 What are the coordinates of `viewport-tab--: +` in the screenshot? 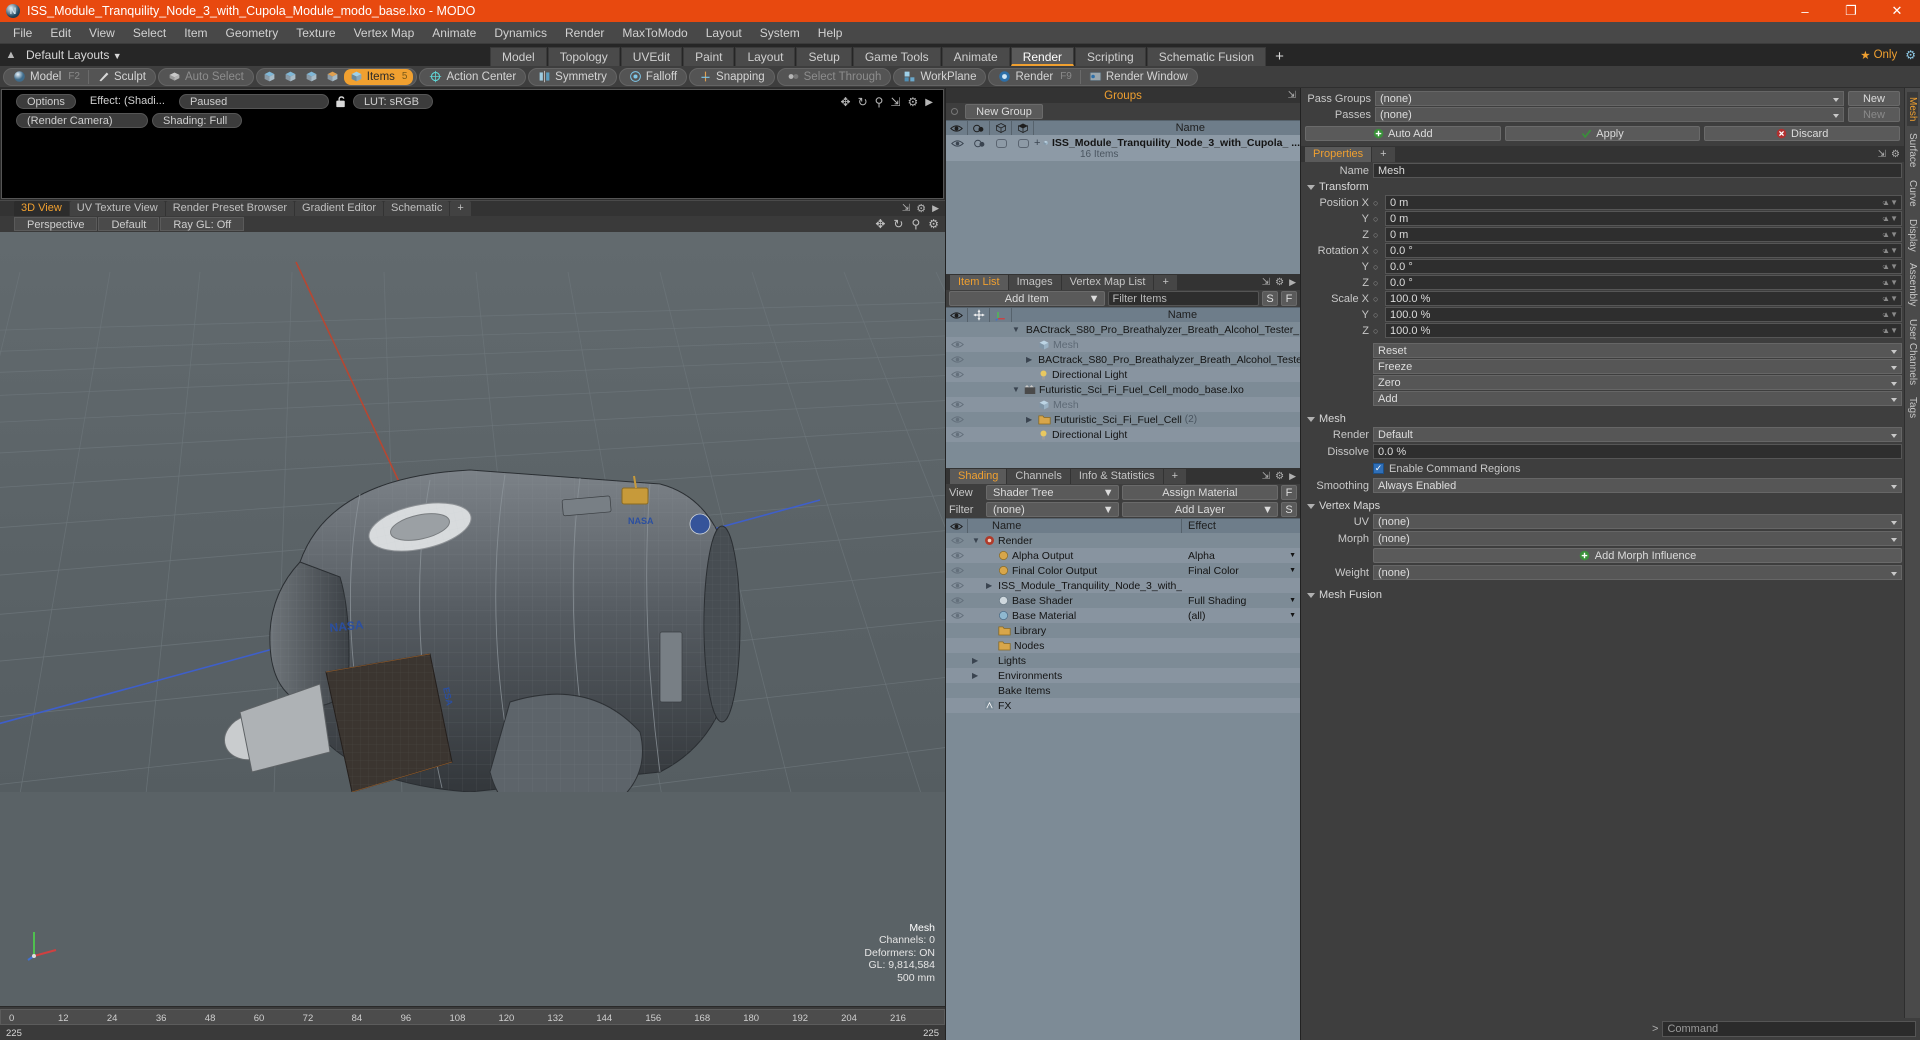 It's located at (460, 208).